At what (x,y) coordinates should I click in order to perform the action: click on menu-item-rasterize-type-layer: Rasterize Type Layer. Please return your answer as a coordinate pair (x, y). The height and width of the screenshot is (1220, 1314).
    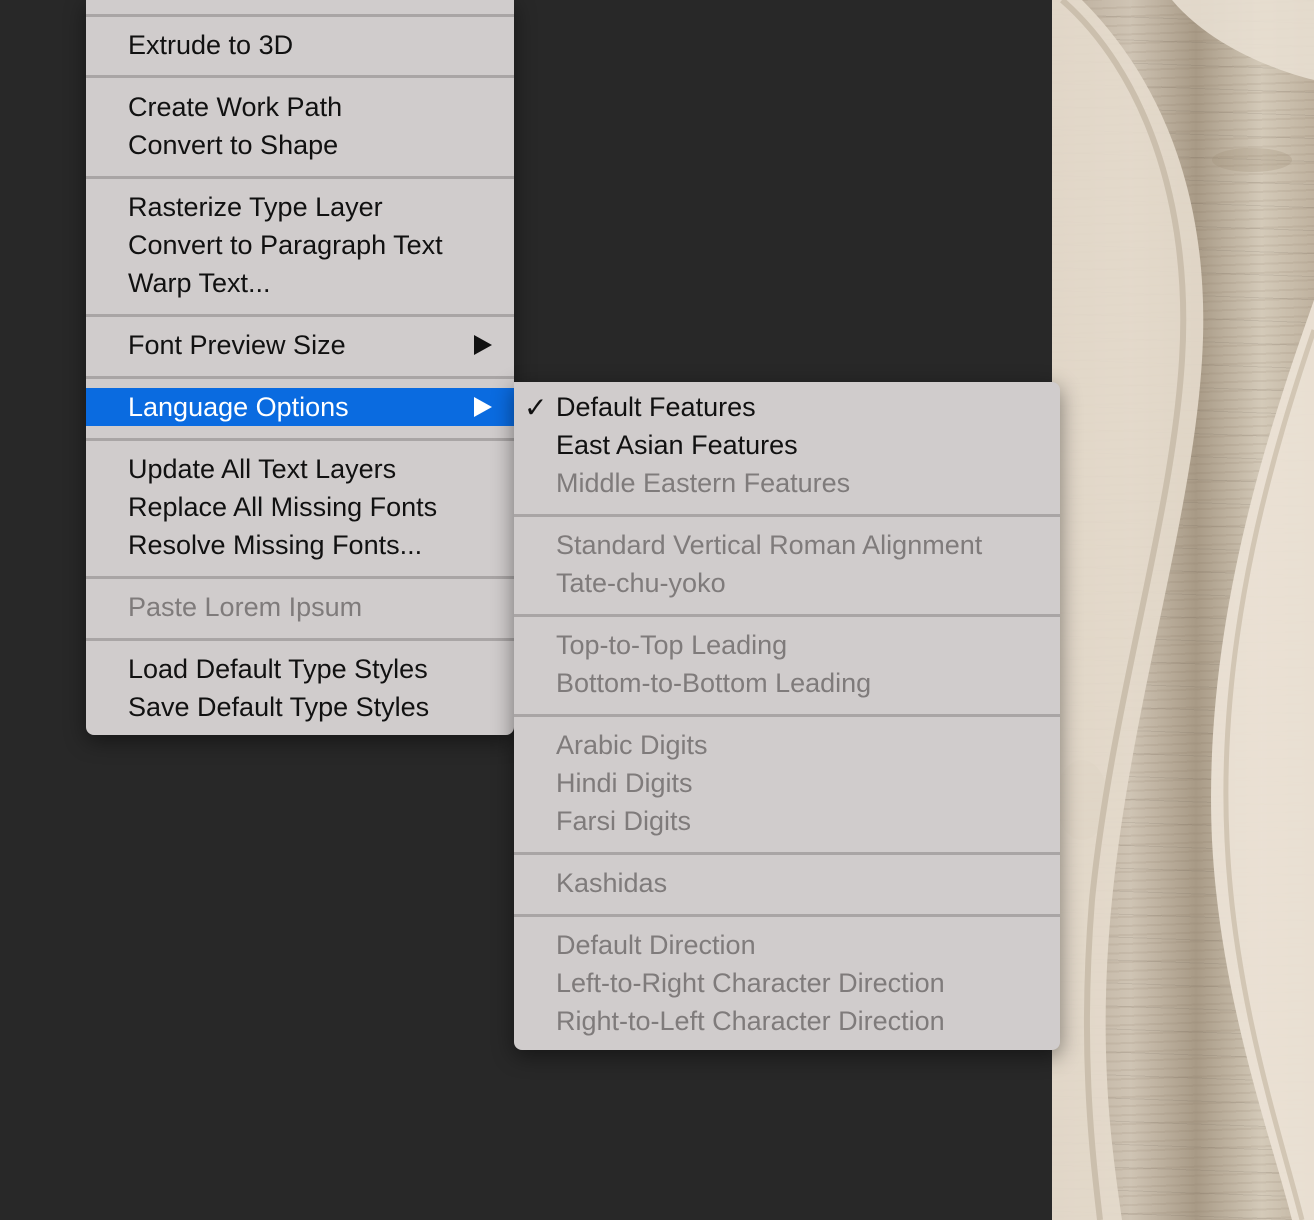
    Looking at the image, I should click on (300, 207).